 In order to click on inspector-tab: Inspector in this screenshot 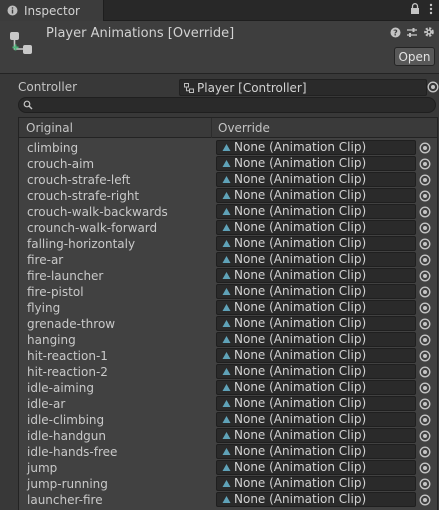, I will do `click(52, 10)`.